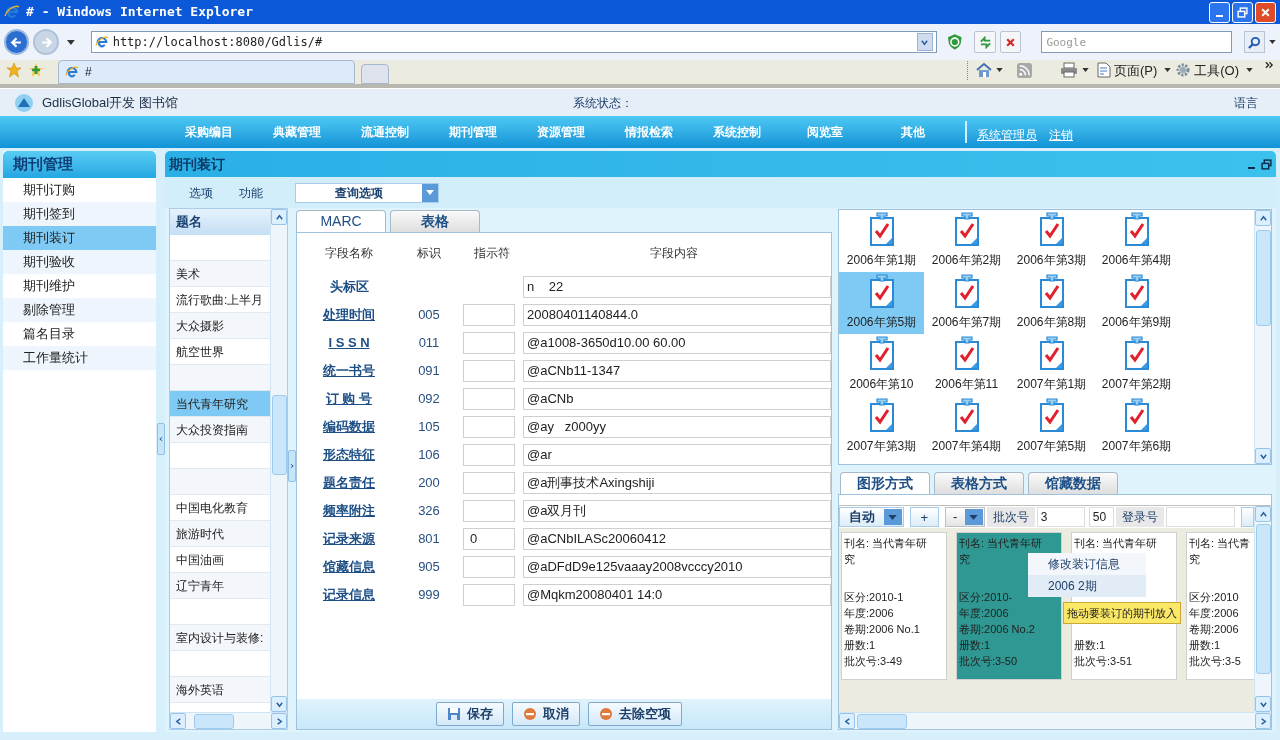  Describe the element at coordinates (201, 192) in the screenshot. I see `toolbar-menu: 选项` at that location.